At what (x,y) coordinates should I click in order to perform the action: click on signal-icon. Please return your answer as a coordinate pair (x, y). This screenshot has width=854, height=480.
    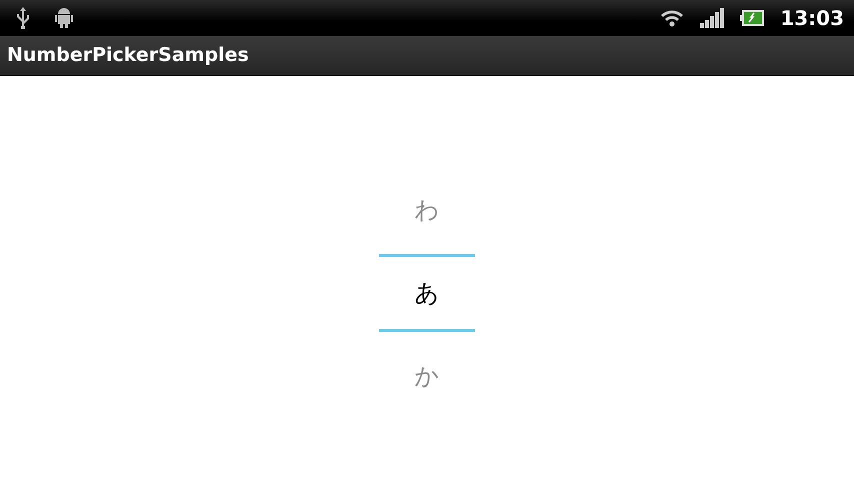
    Looking at the image, I should click on (712, 18).